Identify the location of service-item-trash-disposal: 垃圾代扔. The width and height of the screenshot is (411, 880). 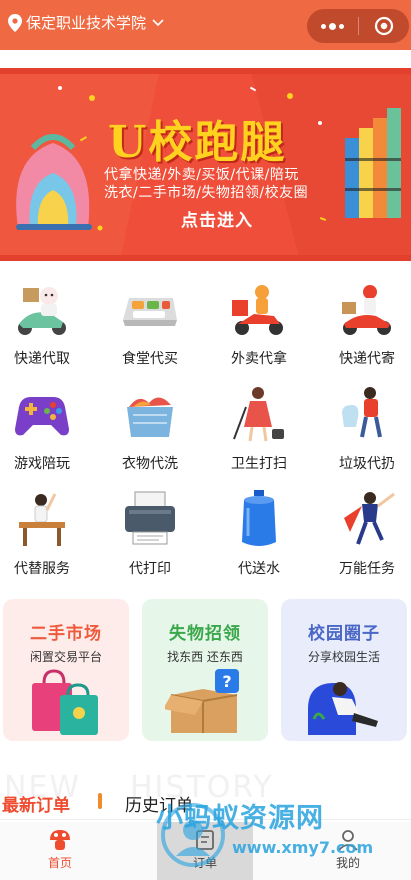
(367, 428).